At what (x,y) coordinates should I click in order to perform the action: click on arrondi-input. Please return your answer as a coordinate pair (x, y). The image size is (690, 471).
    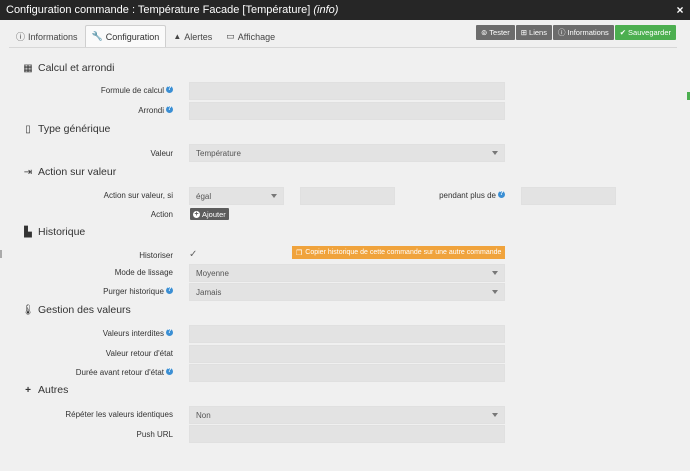
    Looking at the image, I should click on (347, 111).